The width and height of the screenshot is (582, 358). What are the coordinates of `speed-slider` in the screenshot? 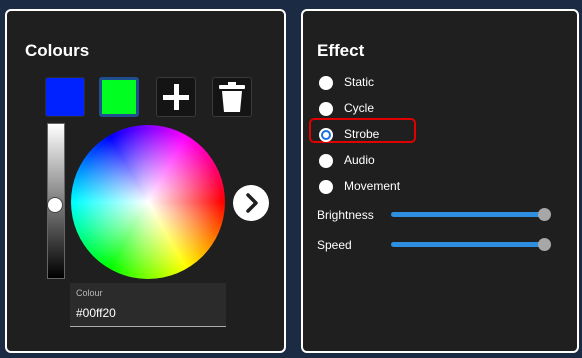 It's located at (471, 244).